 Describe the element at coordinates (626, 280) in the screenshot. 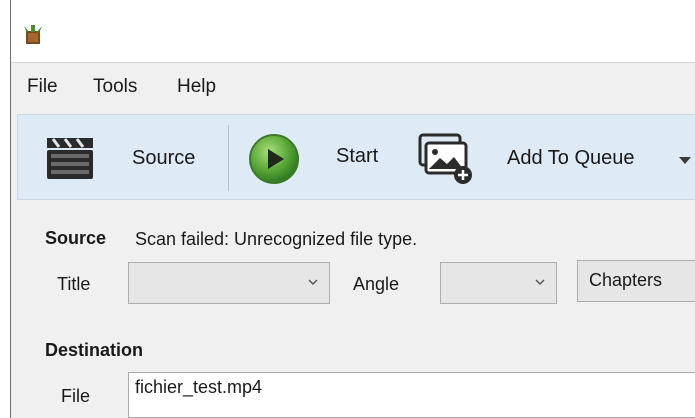

I see `chapters-label: Chapters` at that location.